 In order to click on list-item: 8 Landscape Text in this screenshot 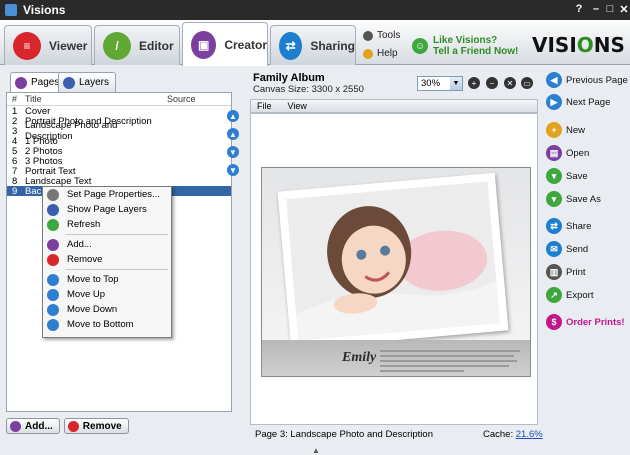, I will do `click(119, 181)`.